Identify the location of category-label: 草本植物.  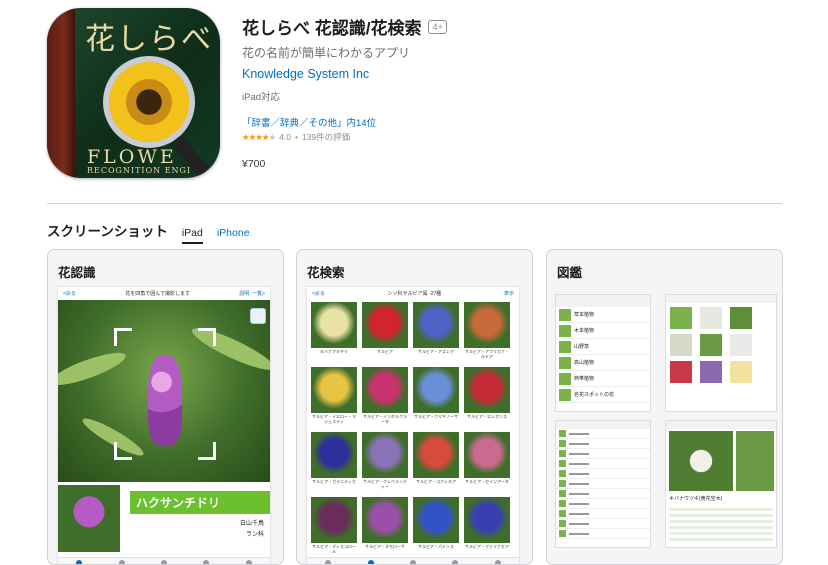
(584, 315).